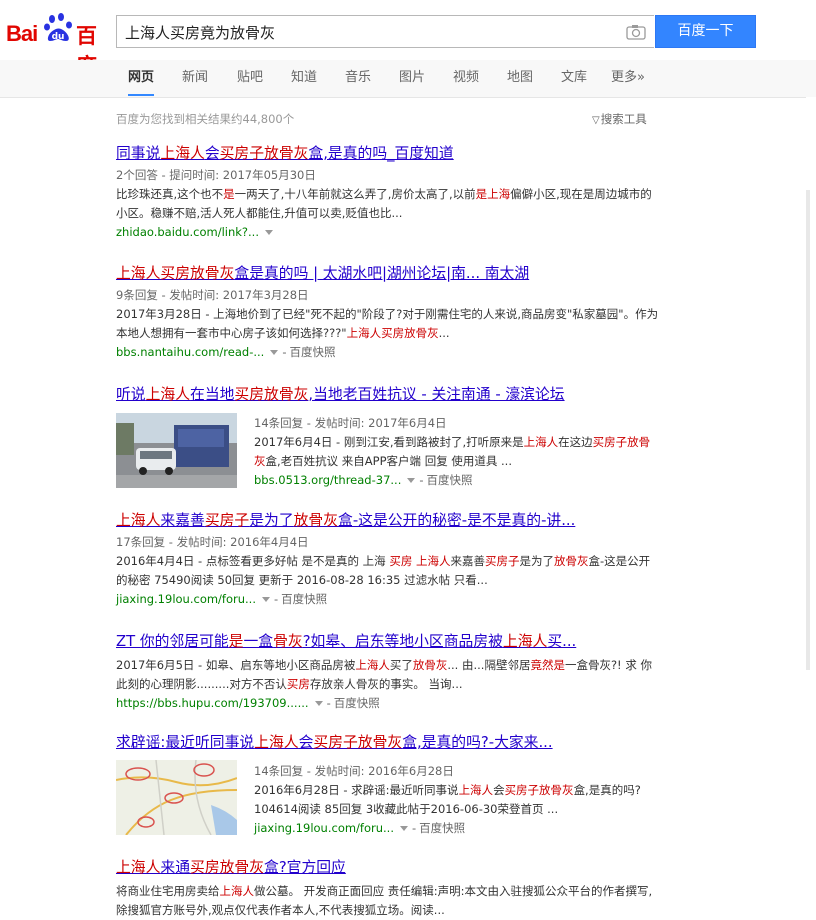  What do you see at coordinates (705, 31) in the screenshot?
I see `search-button: 百度一下` at bounding box center [705, 31].